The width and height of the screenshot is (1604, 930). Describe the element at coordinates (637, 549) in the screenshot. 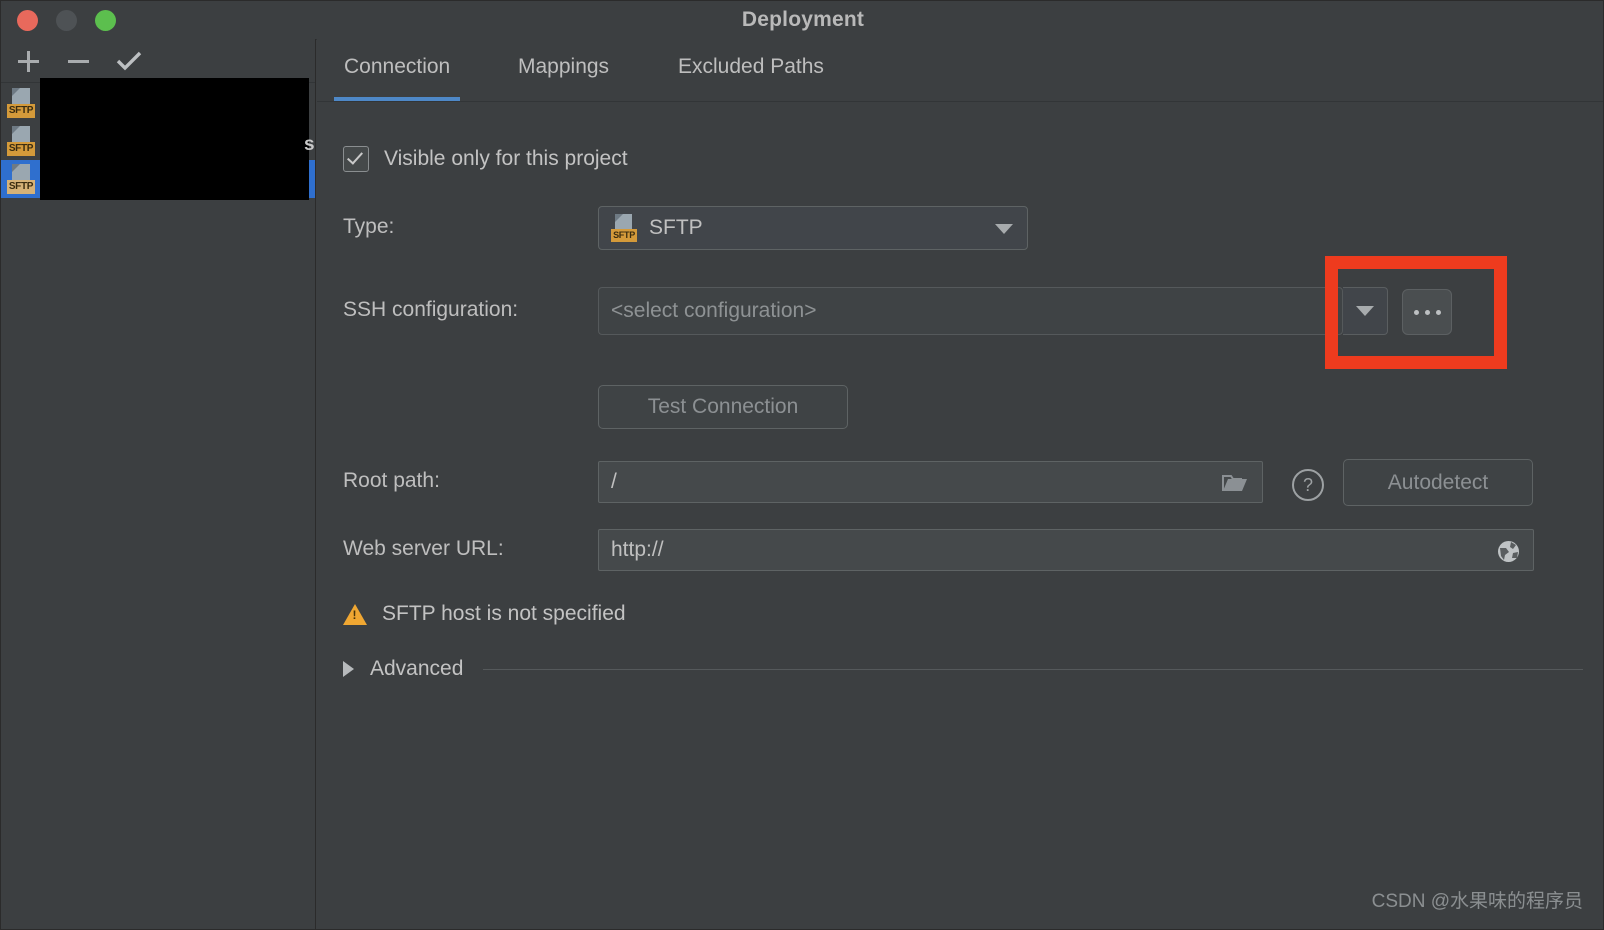

I see `web-server-url-value: http://` at that location.